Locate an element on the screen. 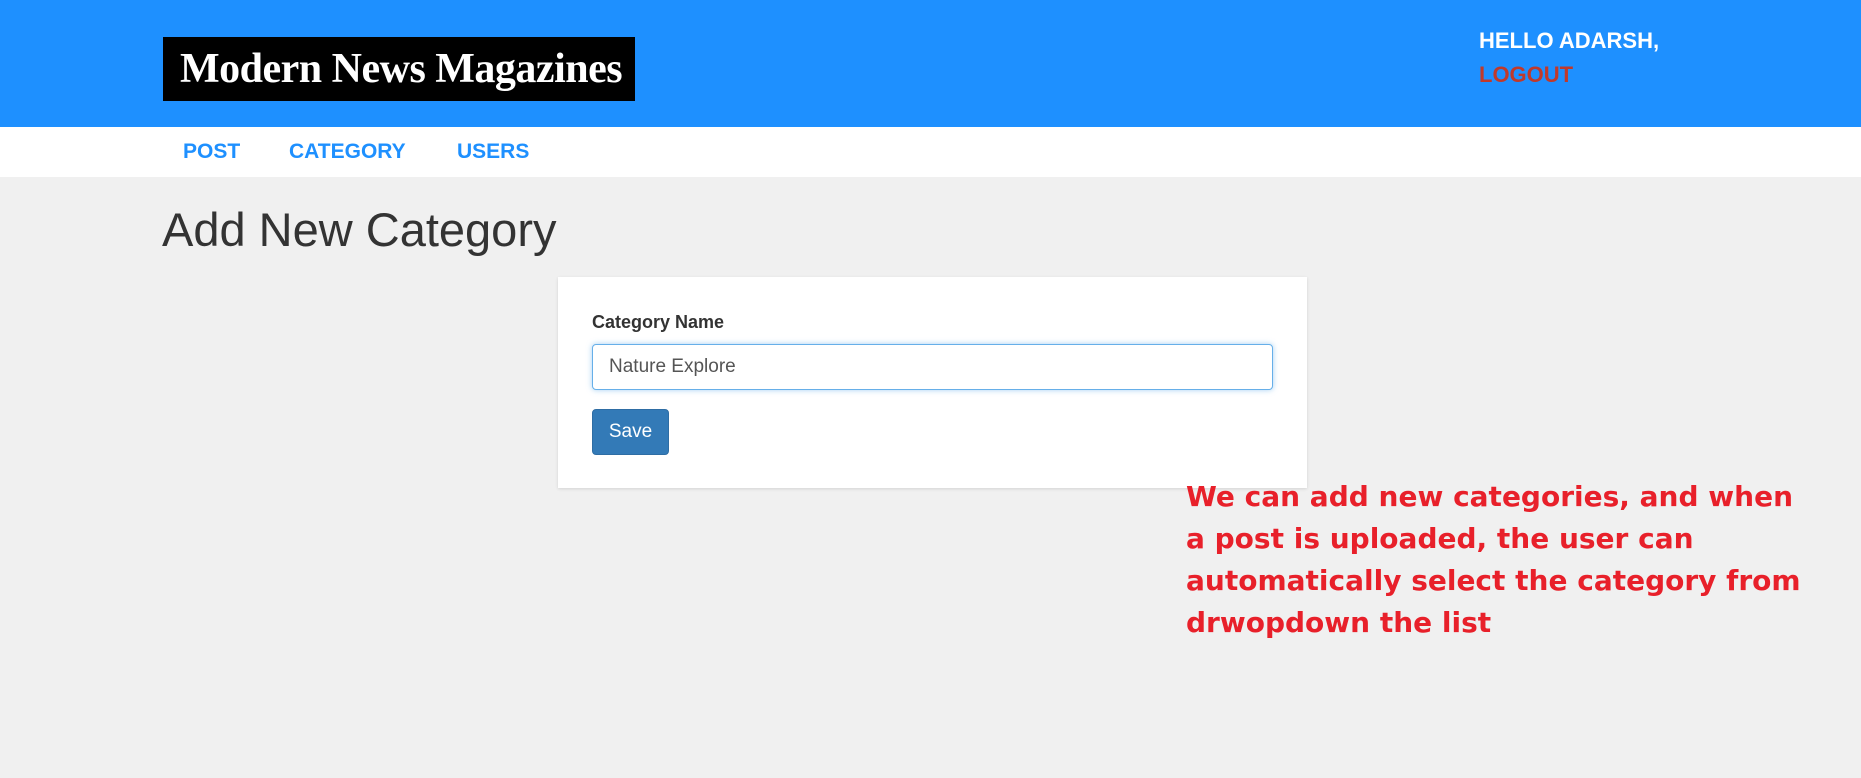 This screenshot has width=1861, height=778. category-name-label: Category Name is located at coordinates (658, 322).